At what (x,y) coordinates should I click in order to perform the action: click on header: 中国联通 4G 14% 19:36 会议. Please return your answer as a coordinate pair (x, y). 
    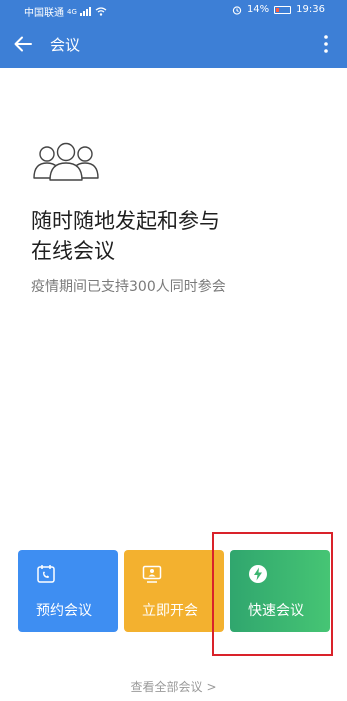
    Looking at the image, I should click on (173, 34).